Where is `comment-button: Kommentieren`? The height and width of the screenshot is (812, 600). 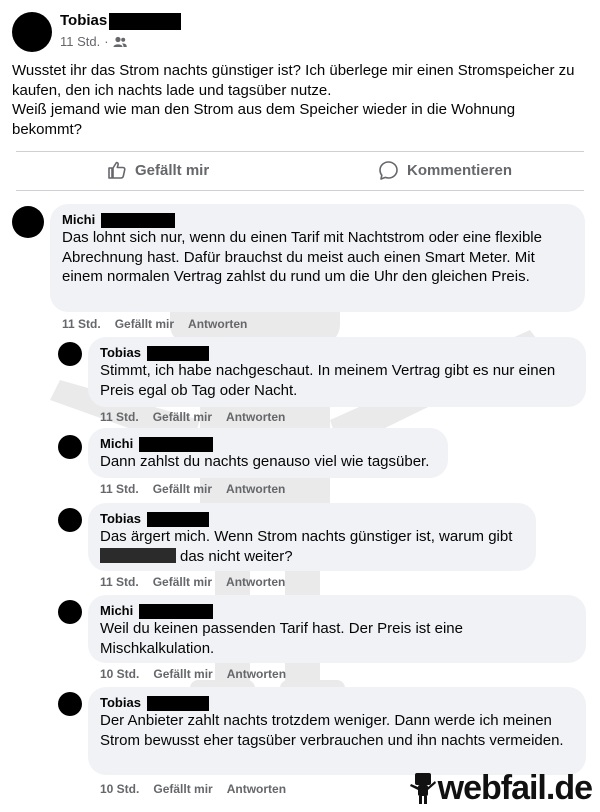
comment-button: Kommentieren is located at coordinates (445, 170).